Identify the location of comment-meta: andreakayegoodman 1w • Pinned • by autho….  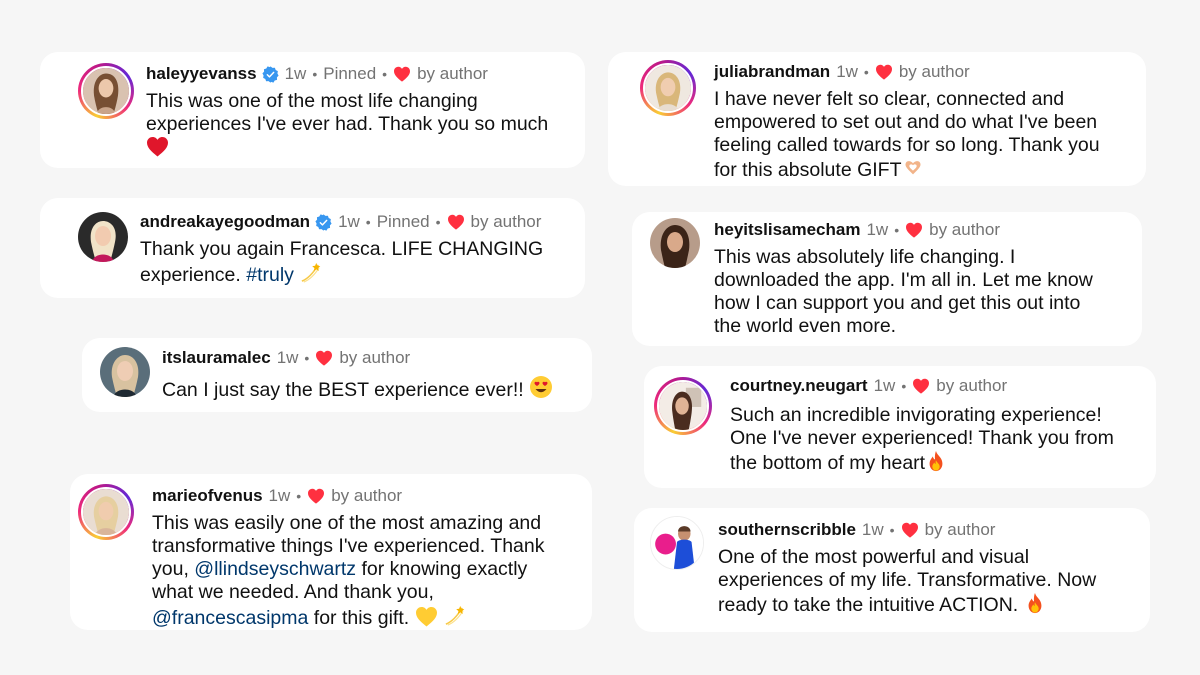
(340, 222).